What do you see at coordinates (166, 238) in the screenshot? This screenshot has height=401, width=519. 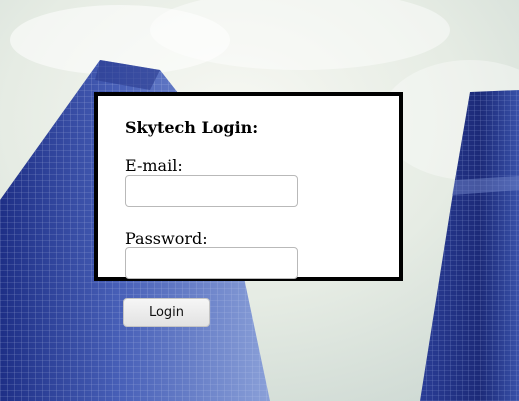 I see `password-label: Password:` at bounding box center [166, 238].